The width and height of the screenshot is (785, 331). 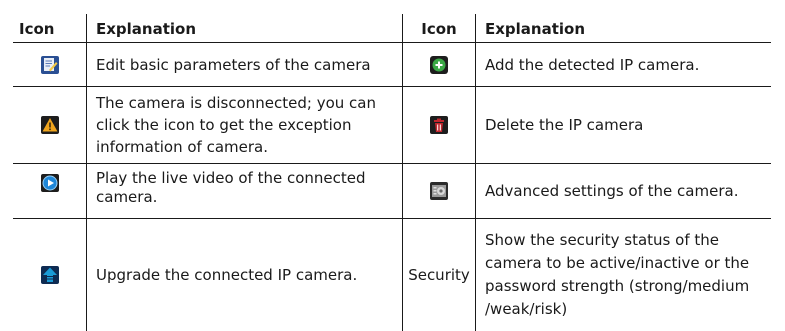 What do you see at coordinates (233, 64) in the screenshot?
I see `explanation-edit: Edit basic parameters of the camera` at bounding box center [233, 64].